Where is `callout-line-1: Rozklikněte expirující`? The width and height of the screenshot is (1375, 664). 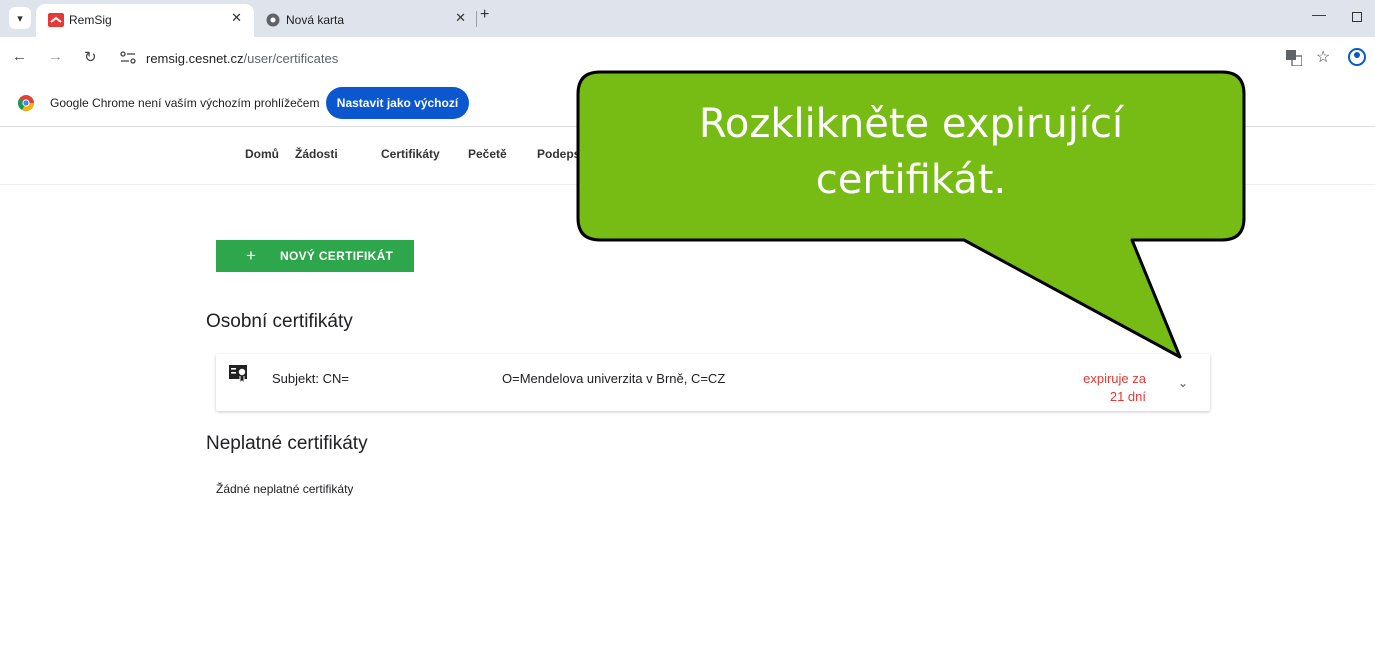 callout-line-1: Rozklikněte expirující is located at coordinates (911, 124).